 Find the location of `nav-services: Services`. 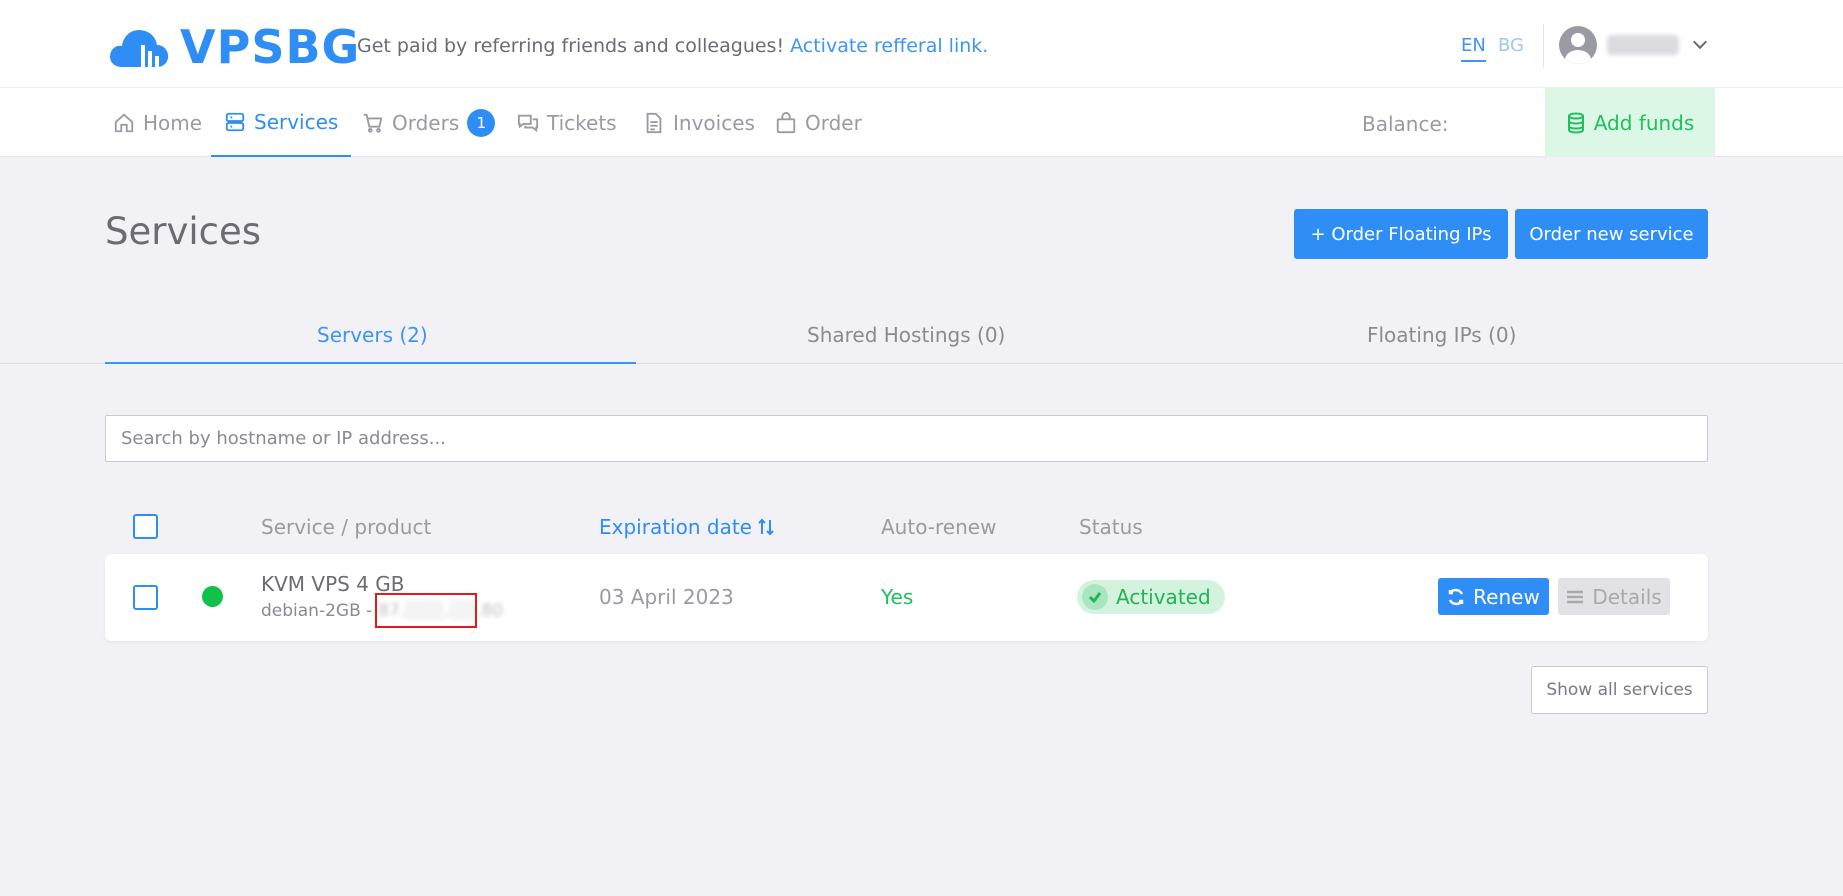

nav-services: Services is located at coordinates (281, 122).